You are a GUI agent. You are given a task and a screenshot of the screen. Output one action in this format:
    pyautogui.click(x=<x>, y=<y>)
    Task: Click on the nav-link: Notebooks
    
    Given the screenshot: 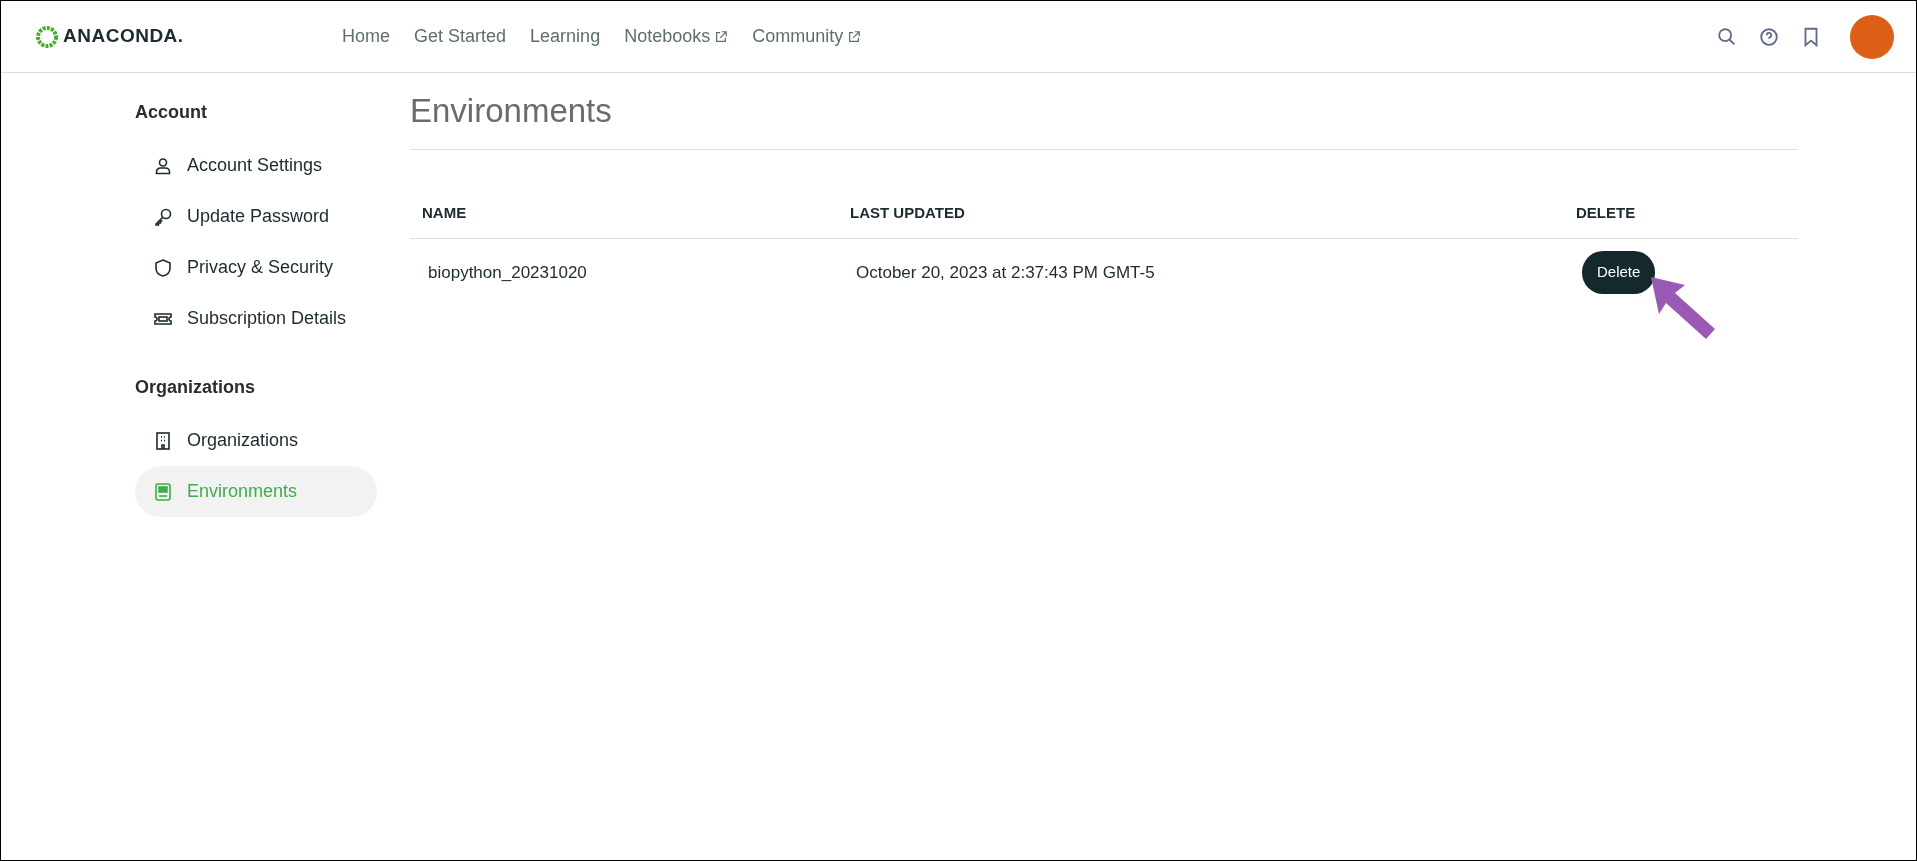 What is the action you would take?
    pyautogui.click(x=676, y=36)
    